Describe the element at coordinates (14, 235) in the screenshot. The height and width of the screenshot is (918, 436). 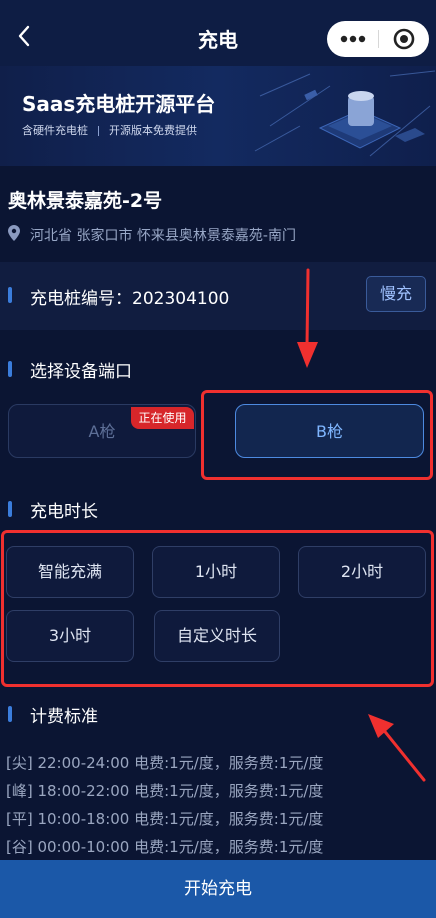
I see `location-pin-icon` at that location.